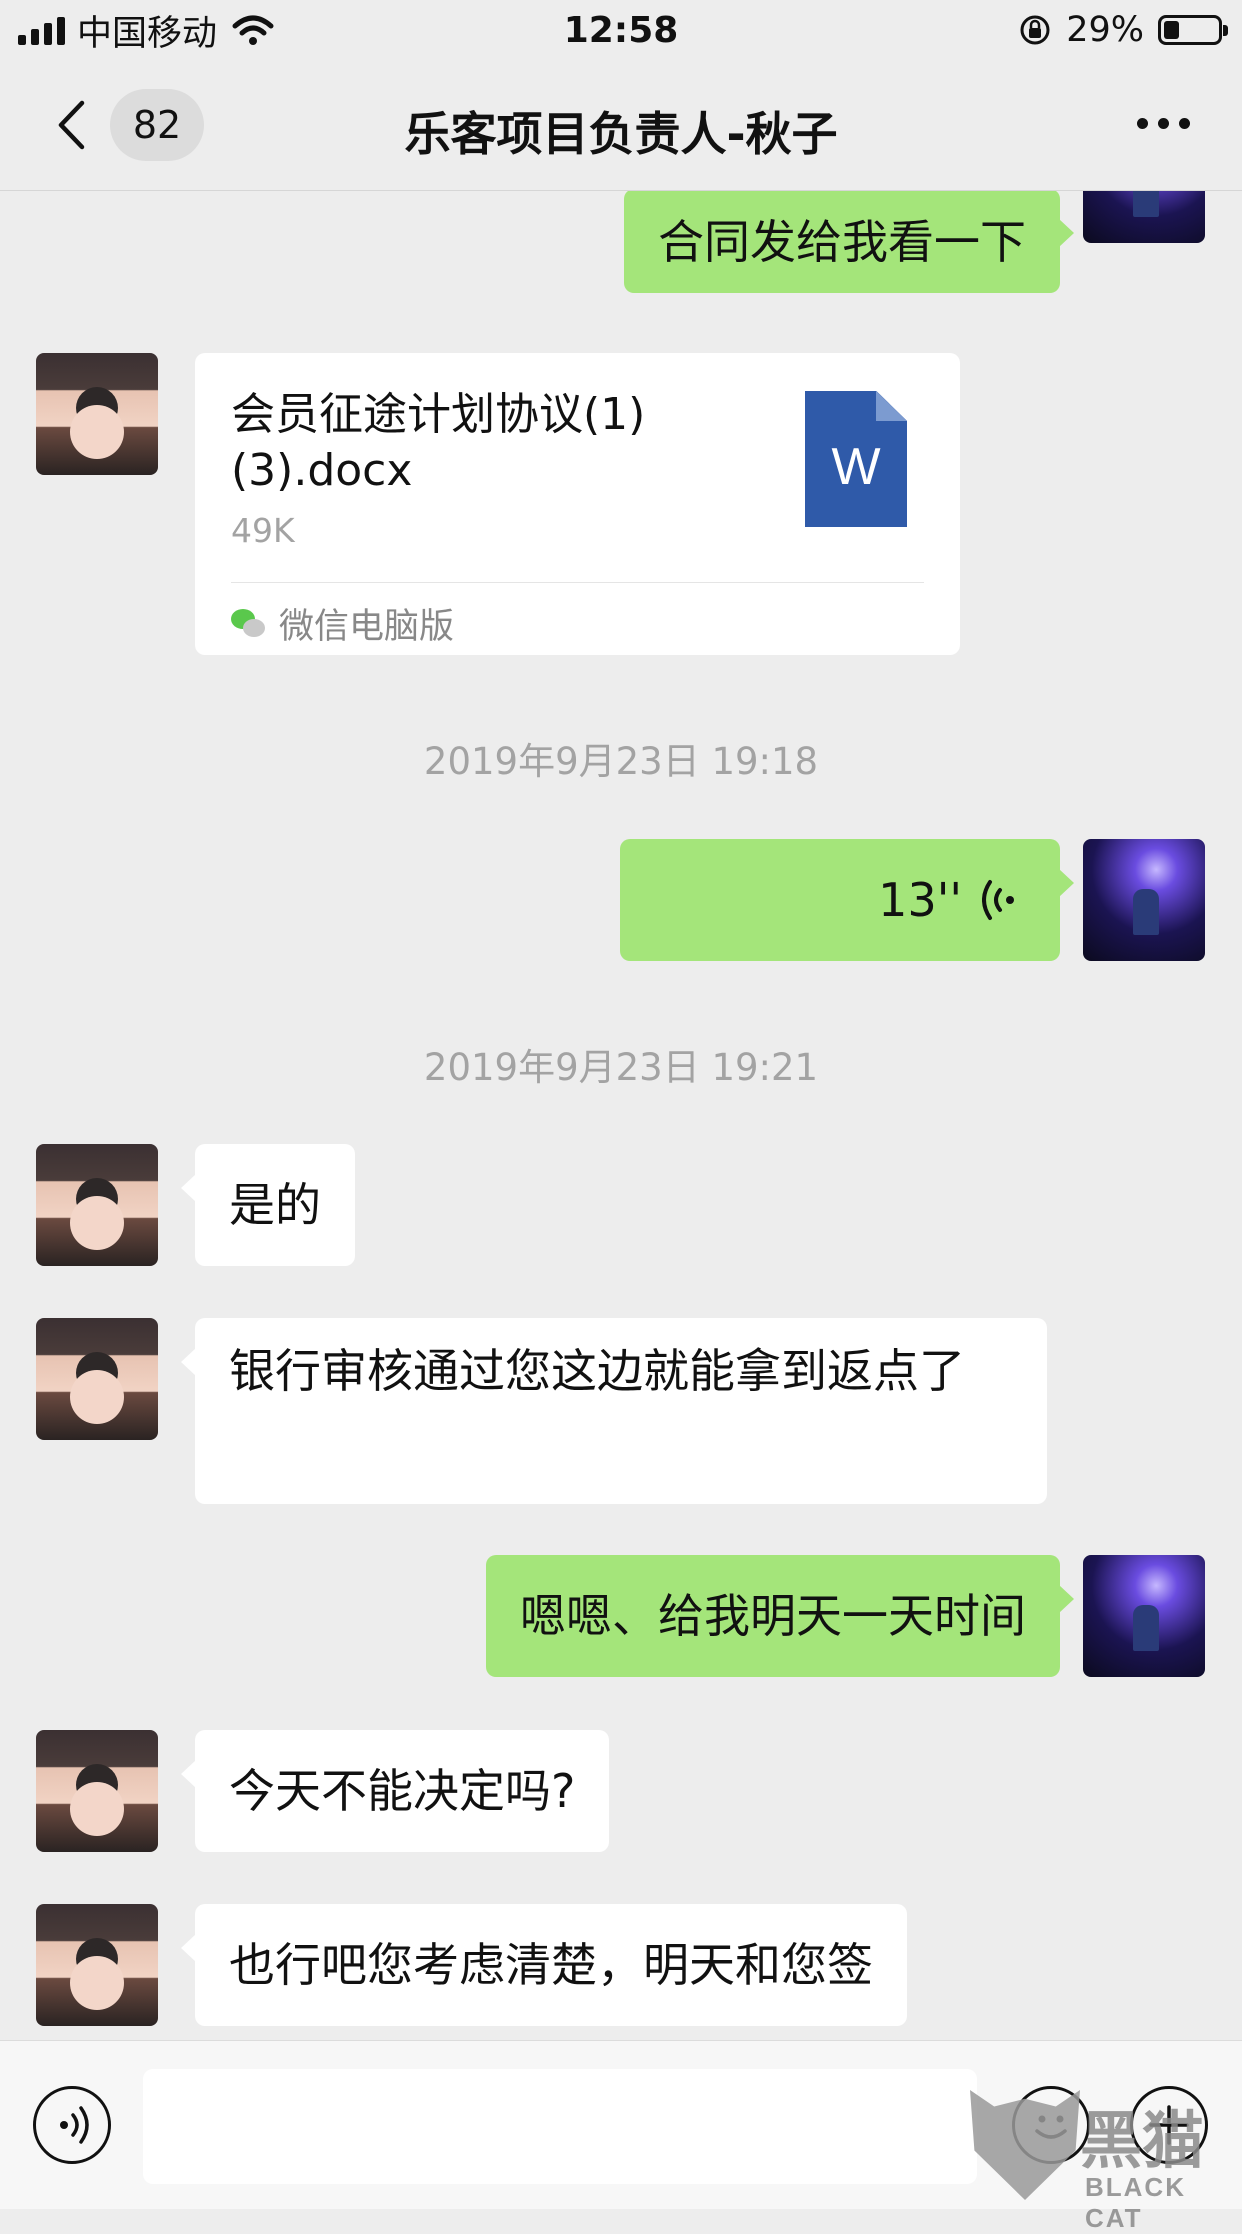  Describe the element at coordinates (621, 761) in the screenshot. I see `timestamp: 2019年9月23日 19:18` at that location.